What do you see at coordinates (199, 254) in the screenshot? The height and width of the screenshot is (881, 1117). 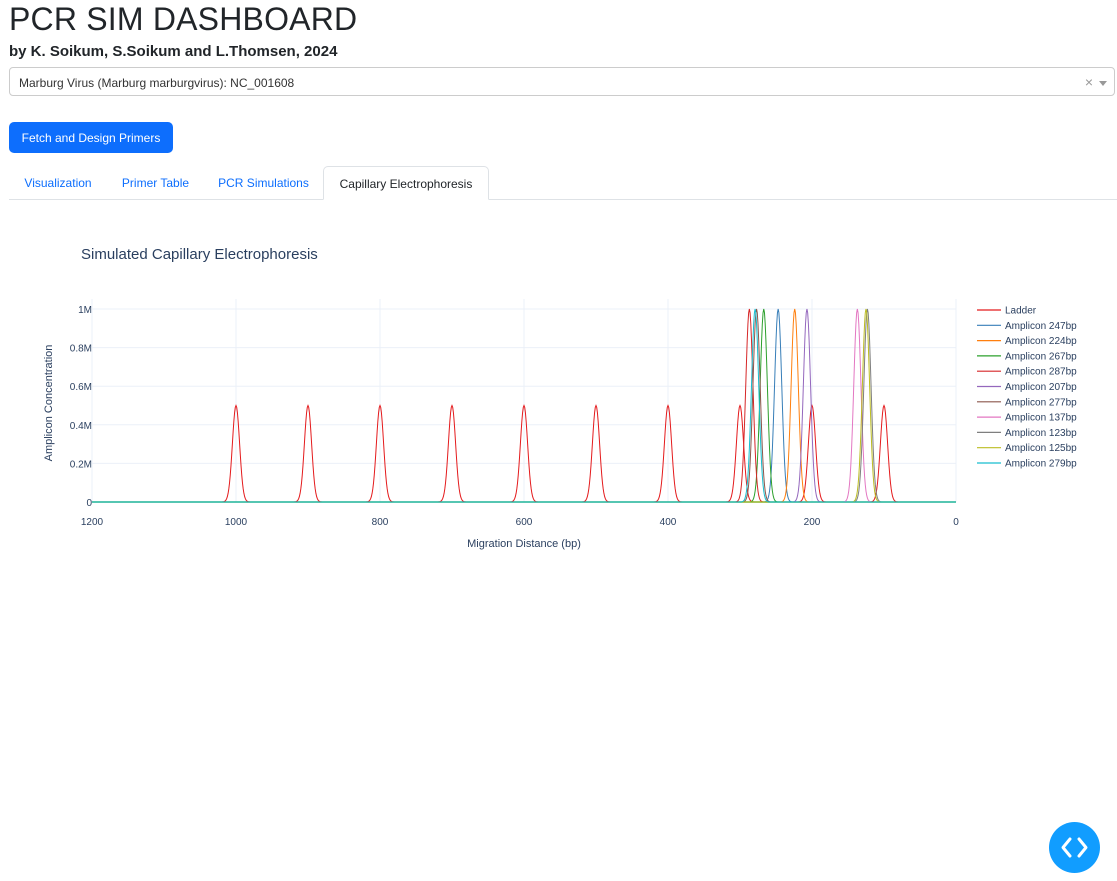 I see `chart-title: Simulated Capillary Electrophoresis` at bounding box center [199, 254].